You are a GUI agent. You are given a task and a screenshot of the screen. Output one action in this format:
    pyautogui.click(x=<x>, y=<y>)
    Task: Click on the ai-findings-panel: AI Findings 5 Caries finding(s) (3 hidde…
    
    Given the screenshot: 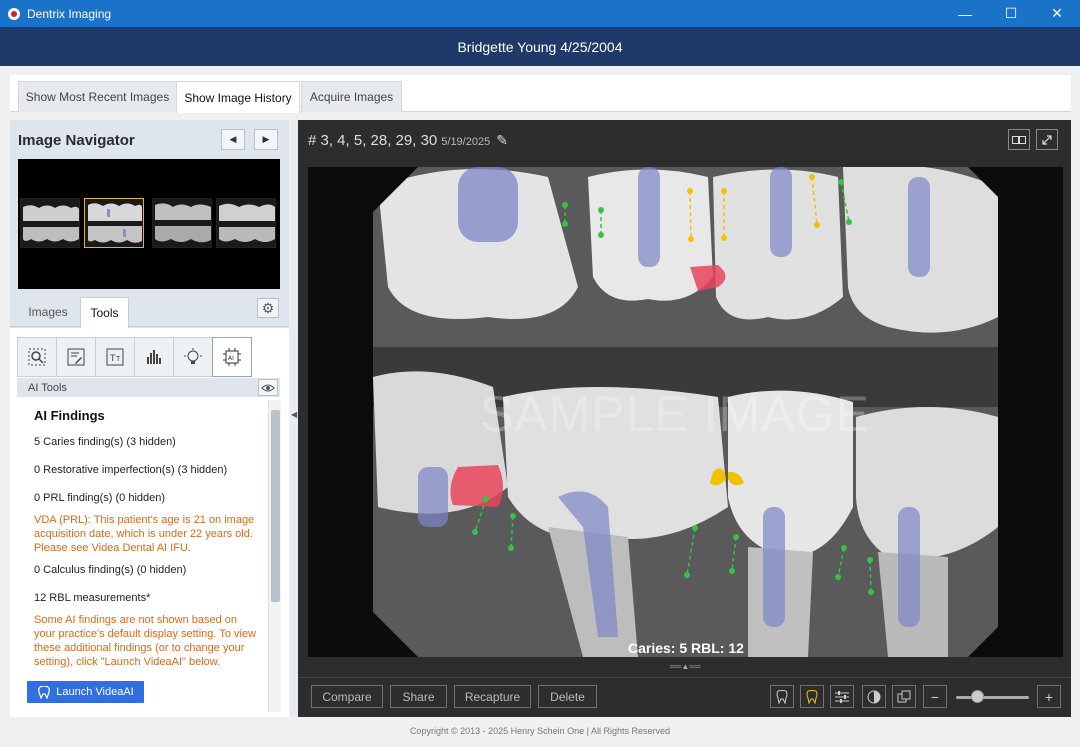 What is the action you would take?
    pyautogui.click(x=145, y=542)
    